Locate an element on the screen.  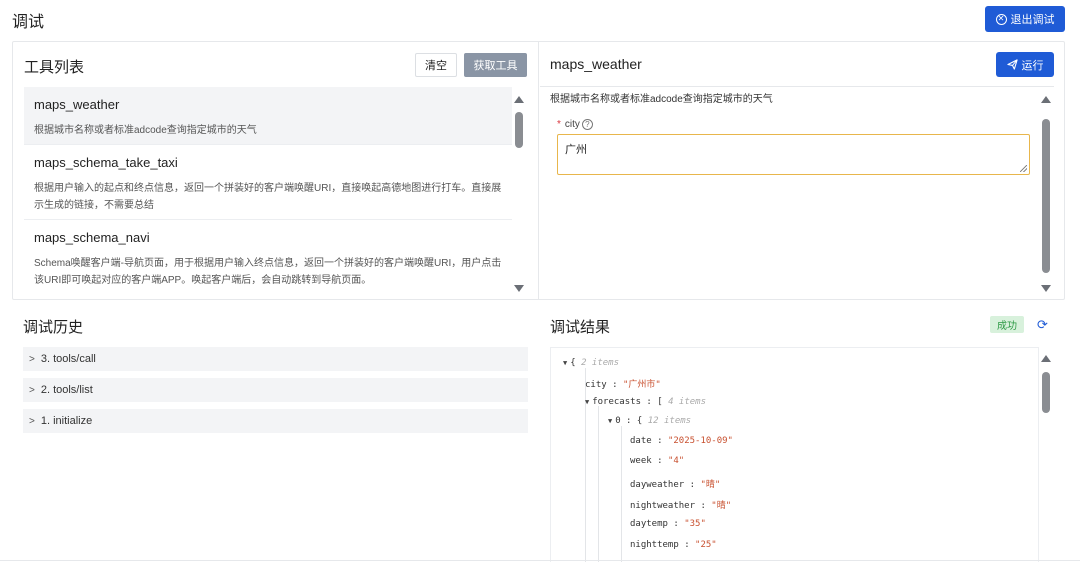
run-button: 运行 is located at coordinates (1025, 64).